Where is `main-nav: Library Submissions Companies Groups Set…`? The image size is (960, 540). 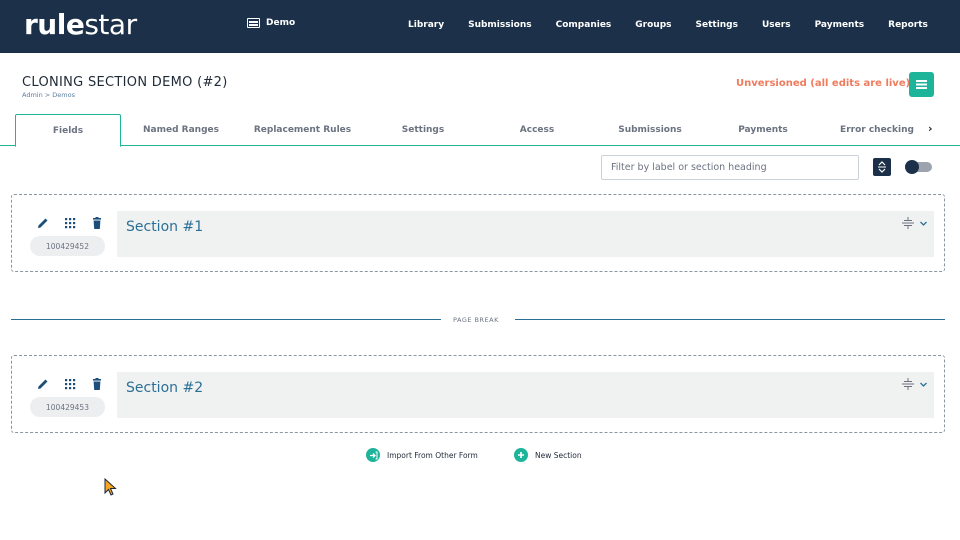 main-nav: Library Submissions Companies Groups Set… is located at coordinates (680, 25).